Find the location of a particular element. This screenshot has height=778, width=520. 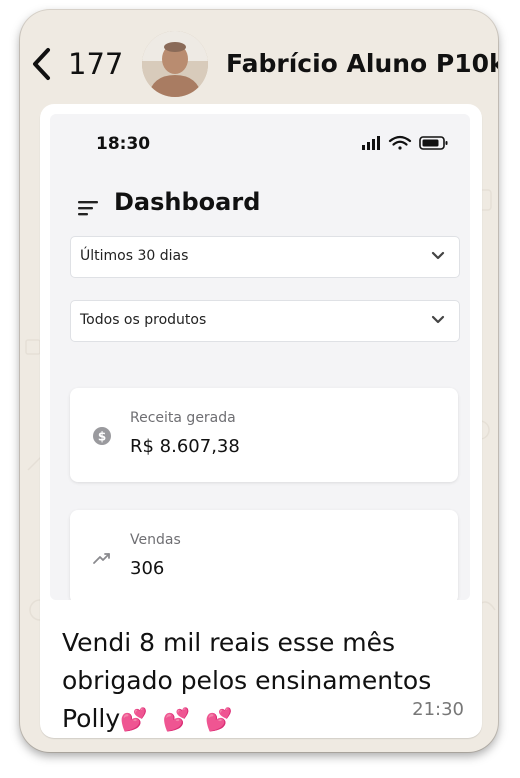

message-timestamp: 21:30 is located at coordinates (438, 709).